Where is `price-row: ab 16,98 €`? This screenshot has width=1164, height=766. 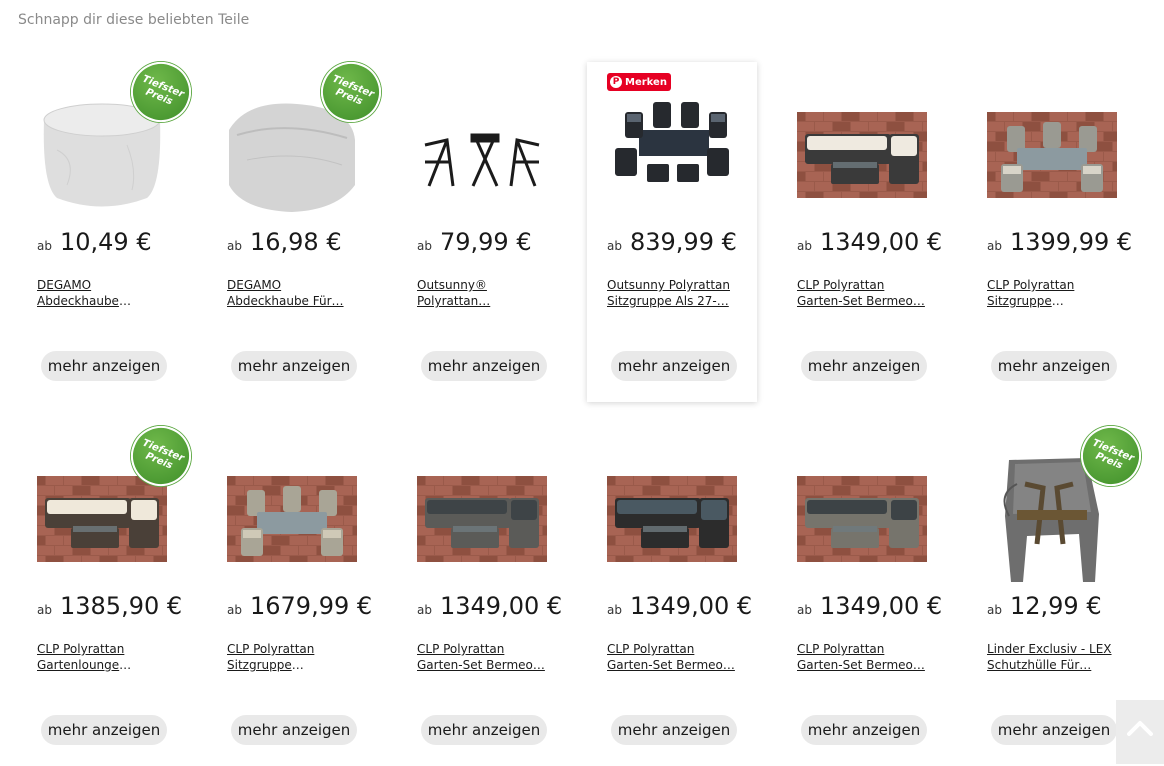
price-row: ab 16,98 € is located at coordinates (302, 243).